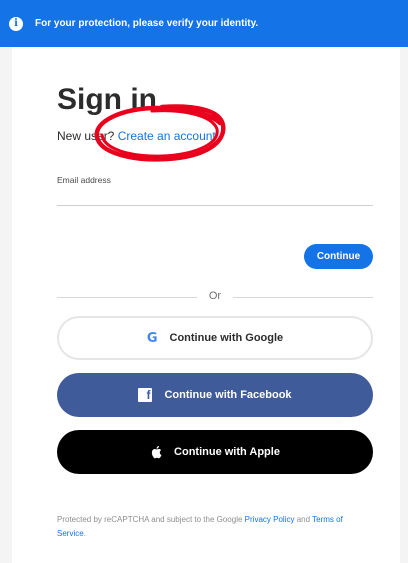  What do you see at coordinates (84, 533) in the screenshot?
I see `footer-period: .` at bounding box center [84, 533].